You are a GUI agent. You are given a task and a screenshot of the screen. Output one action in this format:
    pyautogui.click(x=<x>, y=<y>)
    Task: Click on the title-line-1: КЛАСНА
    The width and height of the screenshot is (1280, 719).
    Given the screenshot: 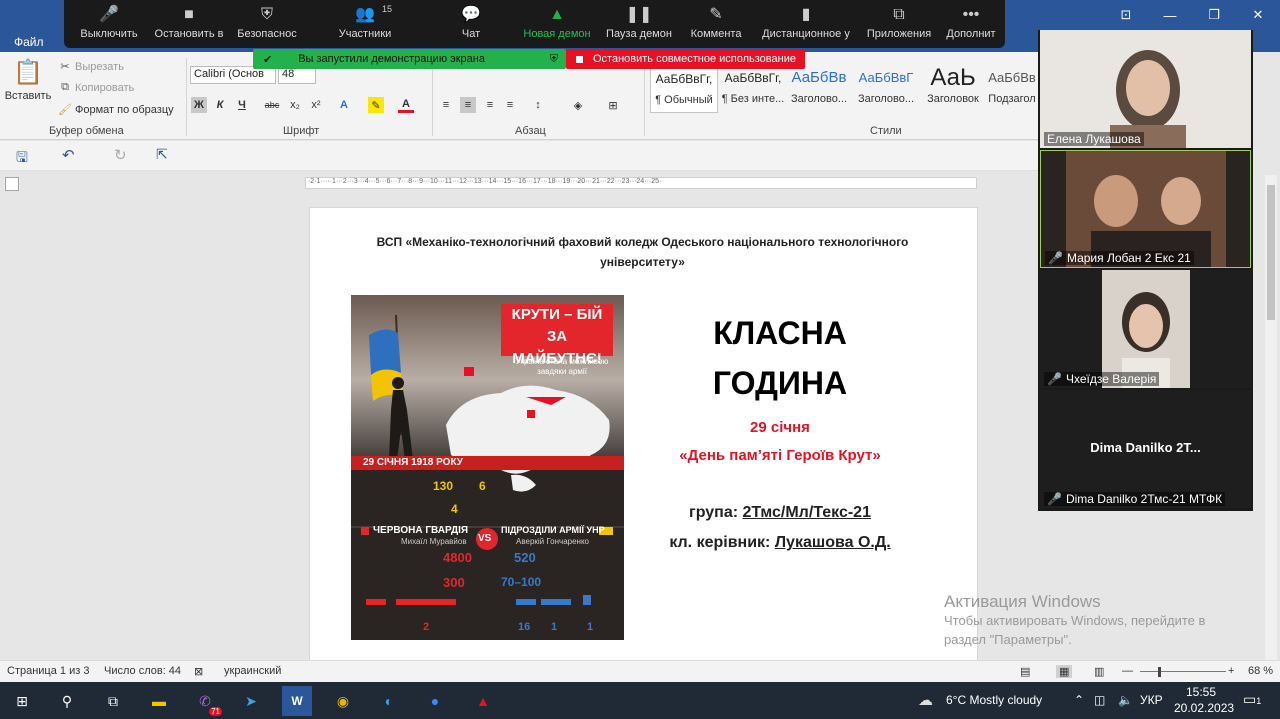 What is the action you would take?
    pyautogui.click(x=780, y=333)
    